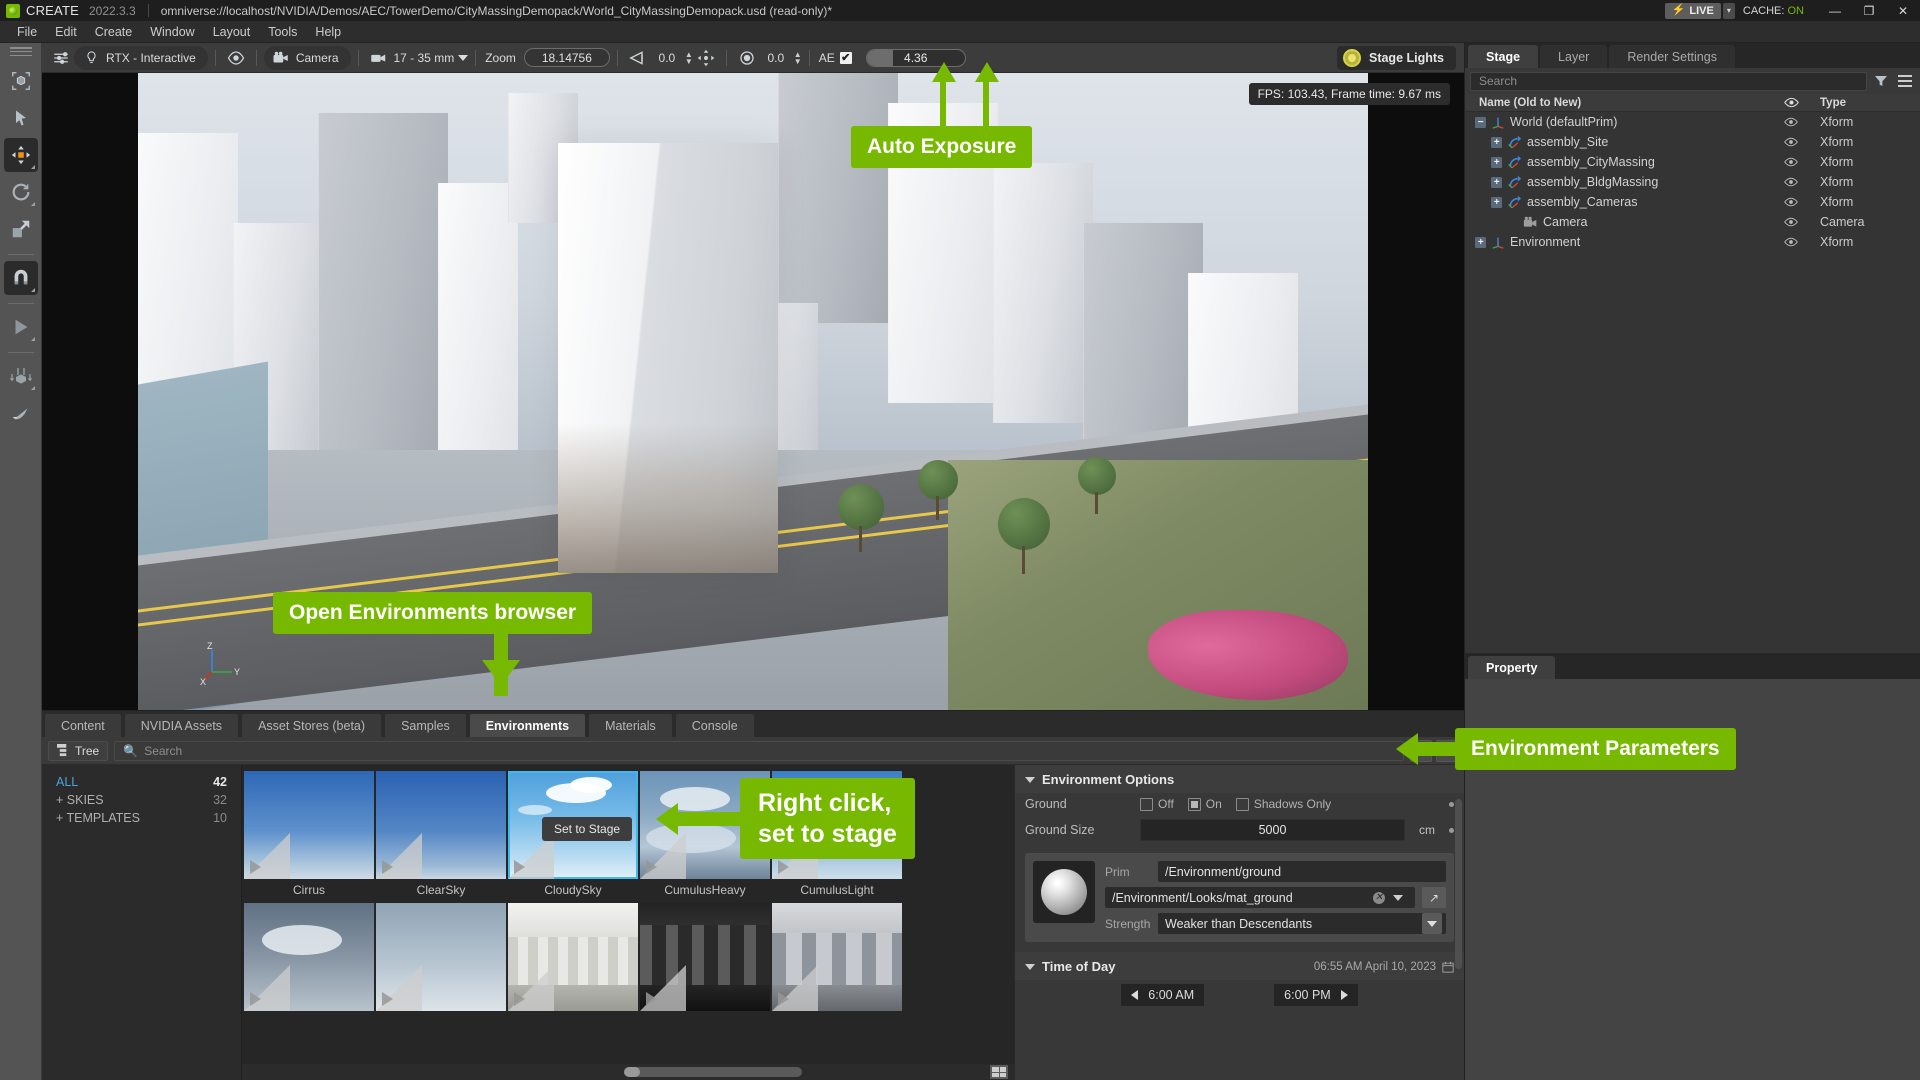 The width and height of the screenshot is (1920, 1080). Describe the element at coordinates (566, 57) in the screenshot. I see `zoom-value-field: 18.14756` at that location.